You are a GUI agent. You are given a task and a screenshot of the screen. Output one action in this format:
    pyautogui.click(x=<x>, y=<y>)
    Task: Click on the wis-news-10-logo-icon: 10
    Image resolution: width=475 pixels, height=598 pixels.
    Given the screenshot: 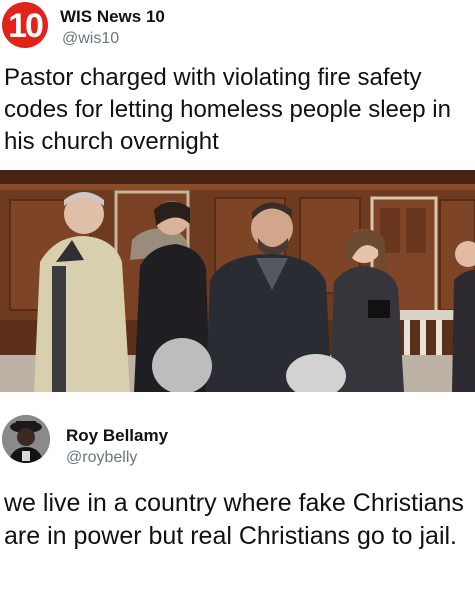 What is the action you would take?
    pyautogui.click(x=25, y=25)
    